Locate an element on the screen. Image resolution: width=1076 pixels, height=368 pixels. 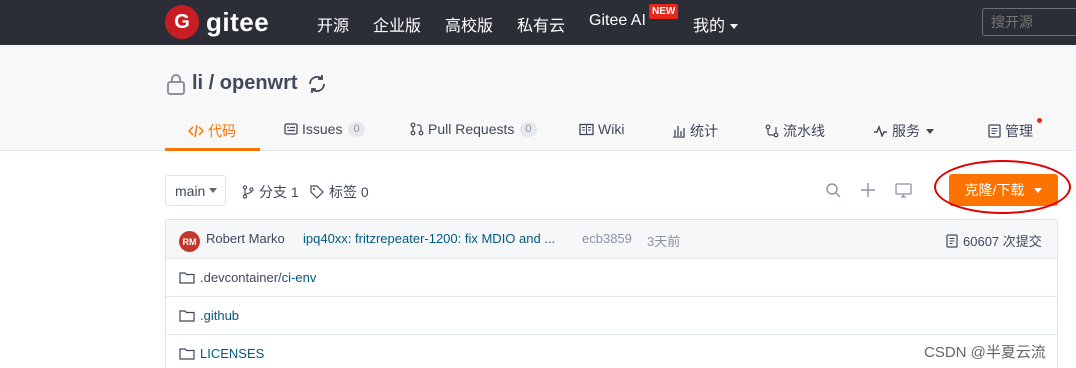
notification-dot is located at coordinates (1039, 120).